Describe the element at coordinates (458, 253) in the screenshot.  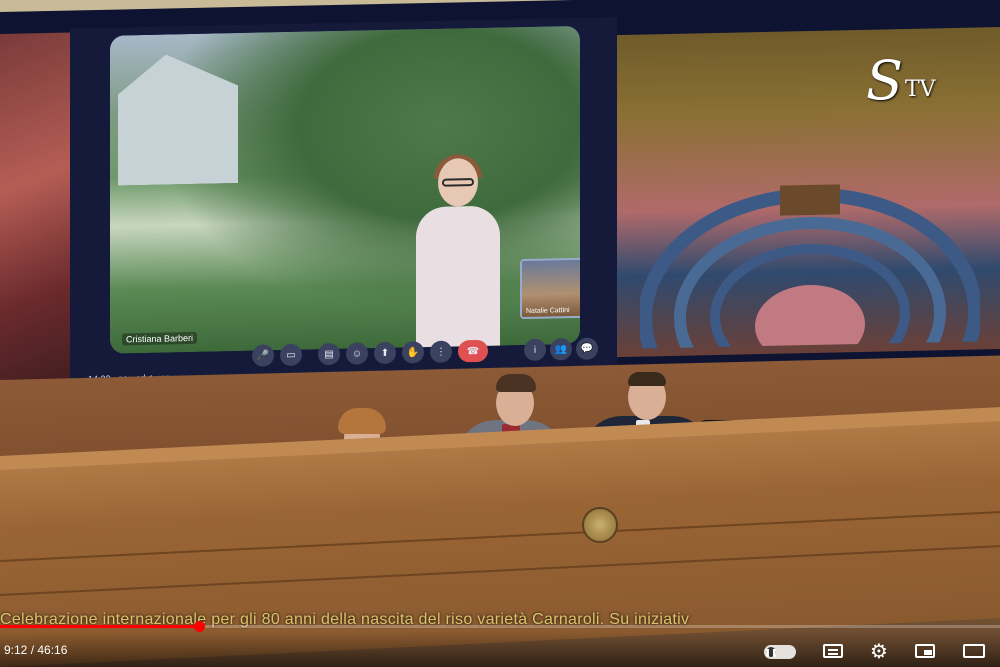
I see `remote-participant` at that location.